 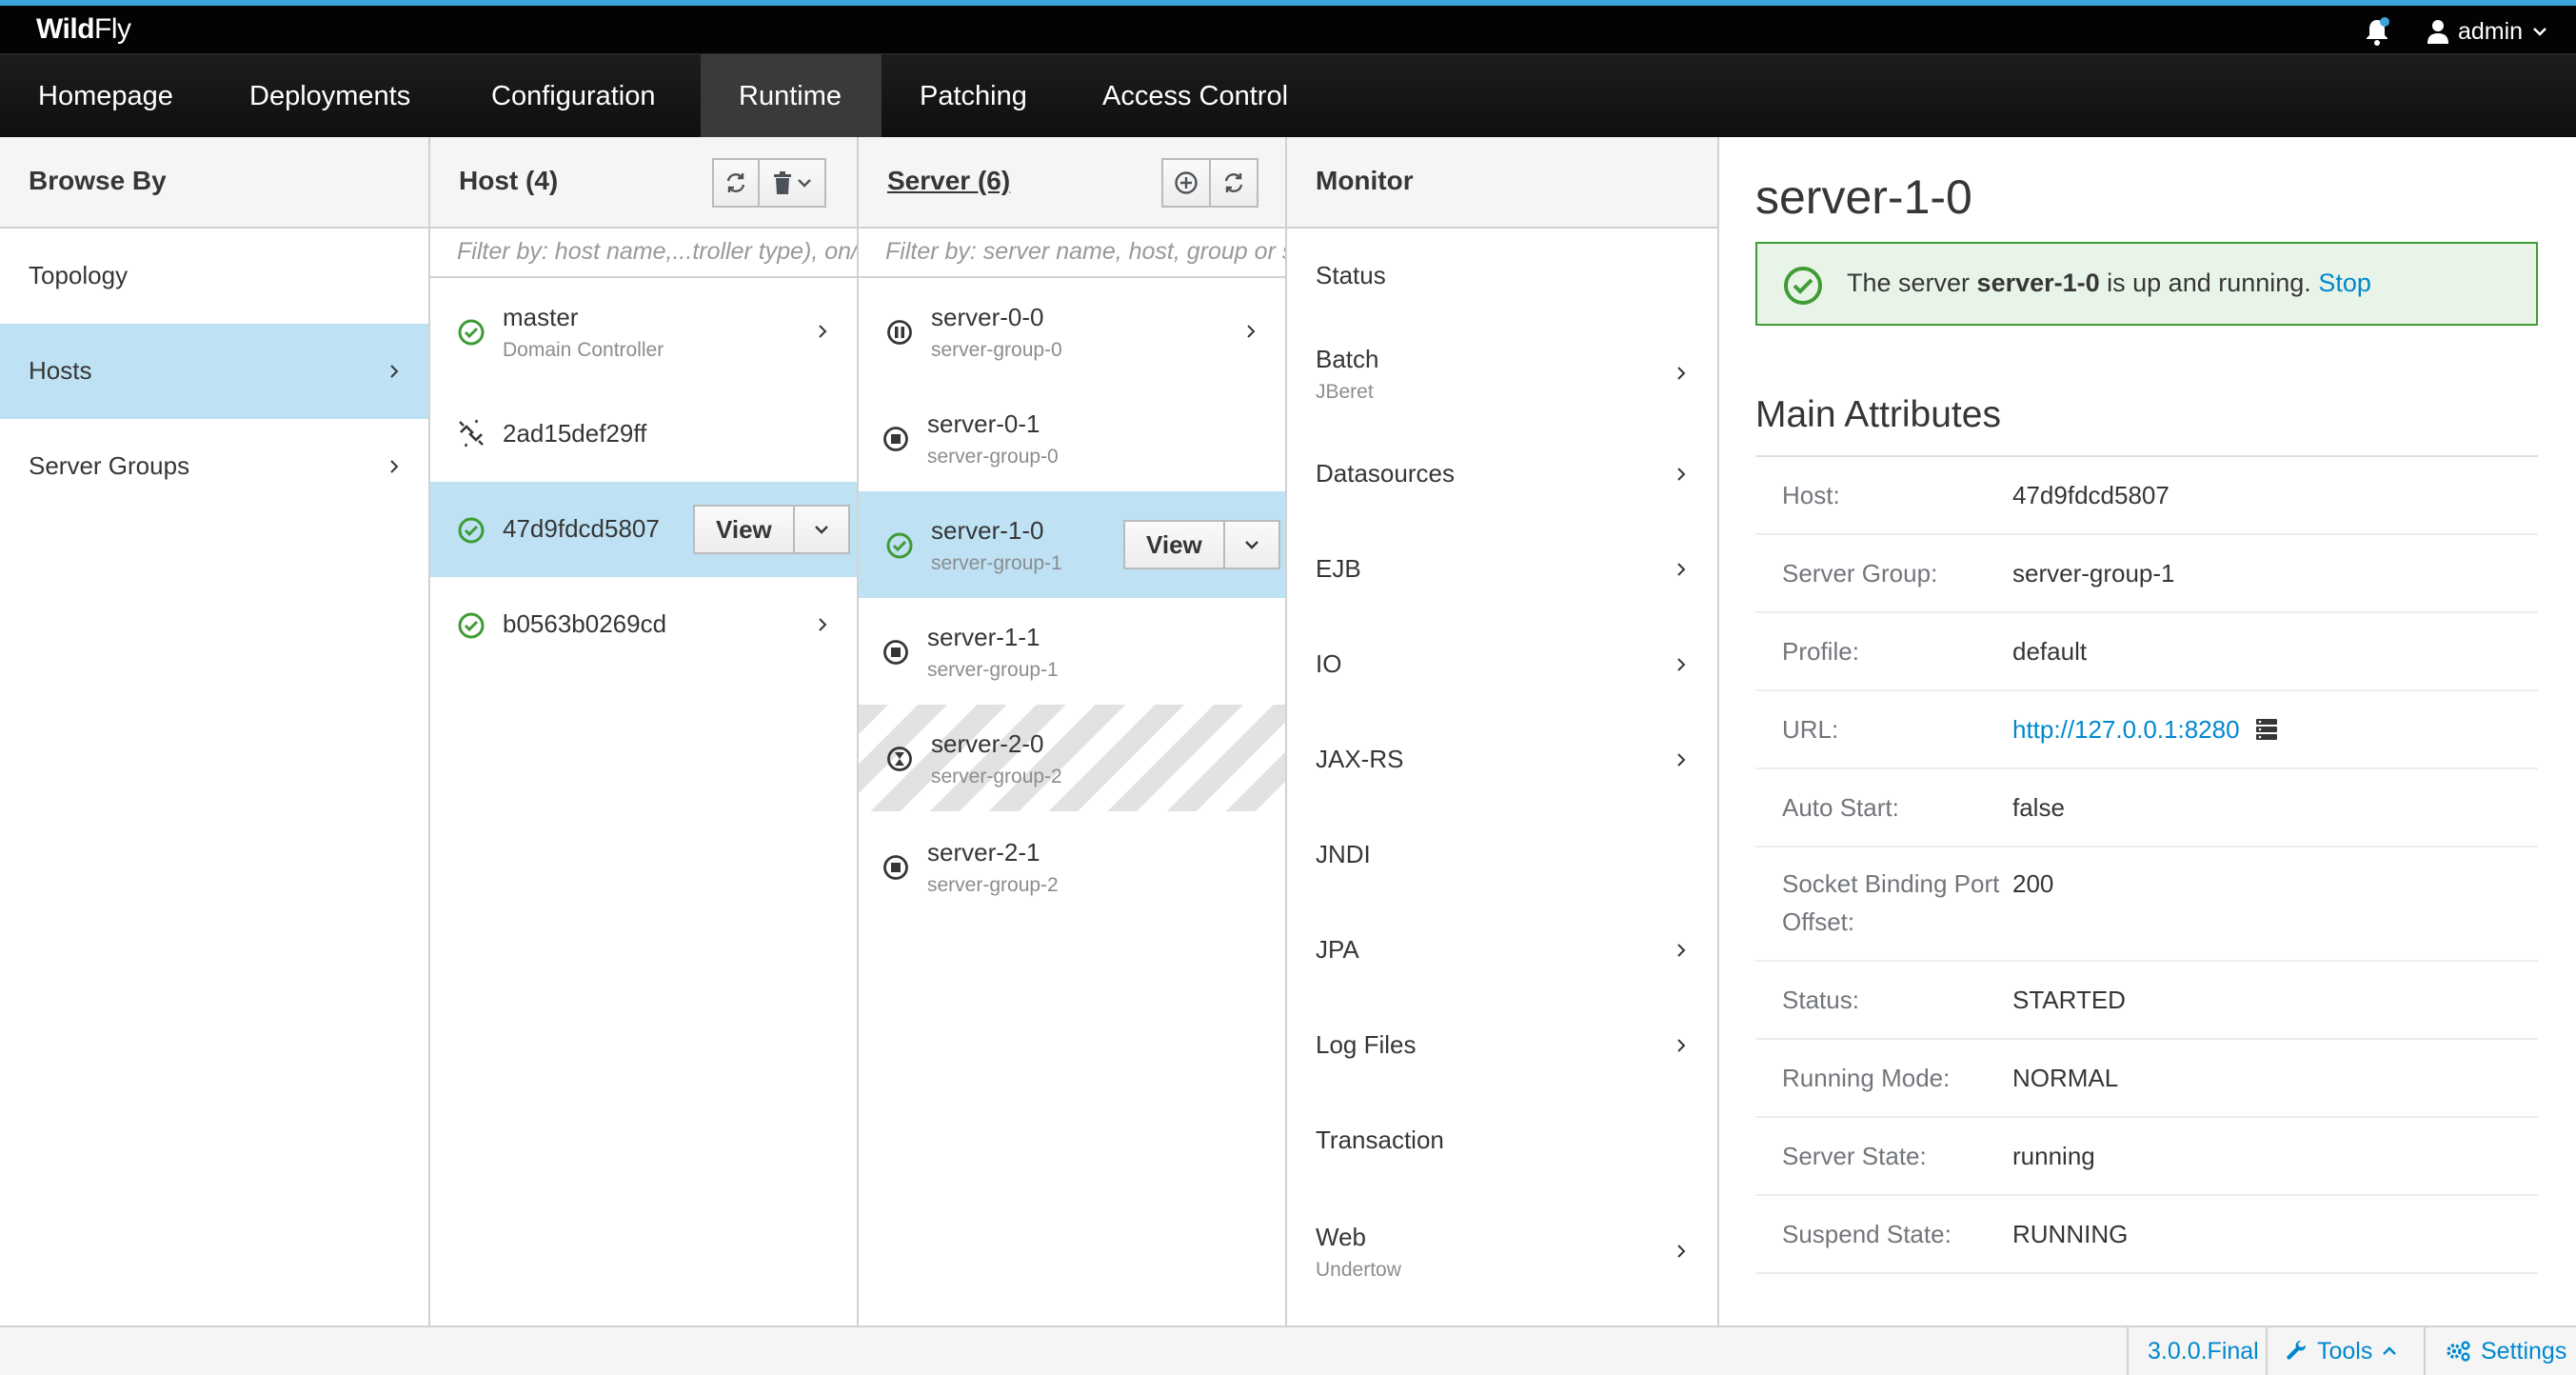 I want to click on url-link: http://127.0.0.1:8280, so click(x=2126, y=729).